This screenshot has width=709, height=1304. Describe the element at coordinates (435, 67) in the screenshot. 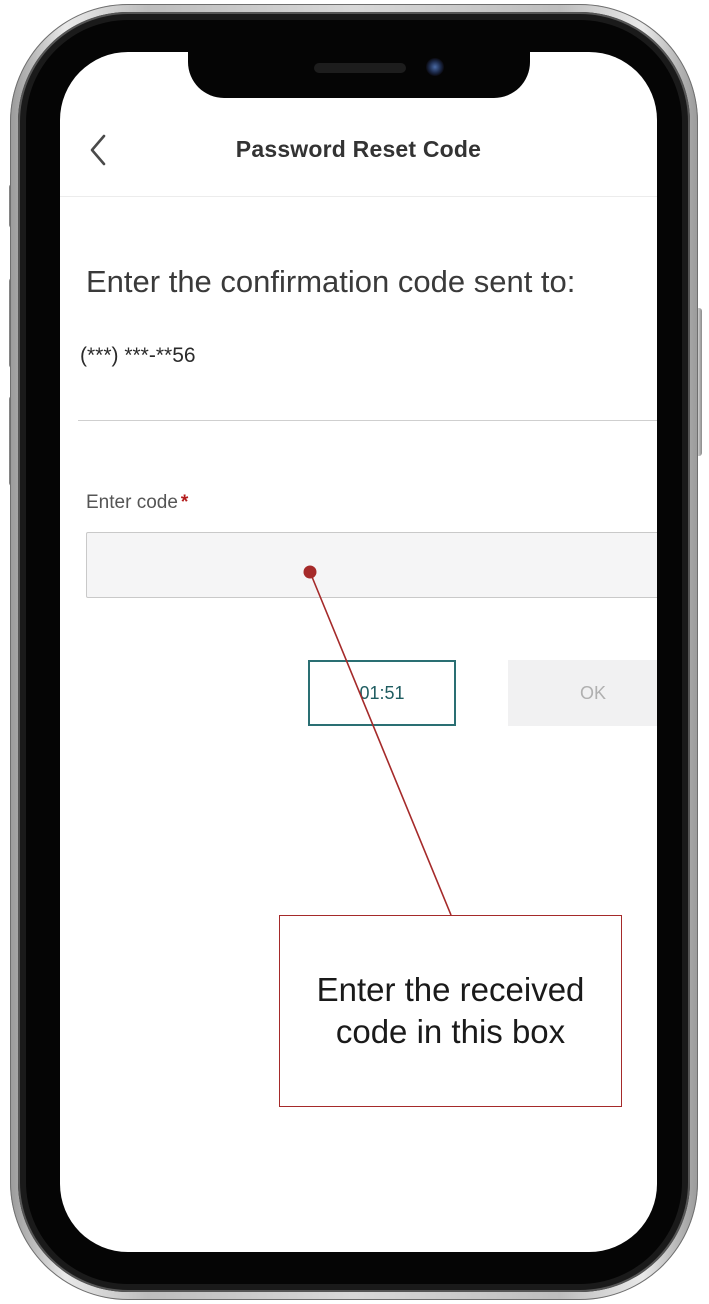

I see `front-camera` at that location.